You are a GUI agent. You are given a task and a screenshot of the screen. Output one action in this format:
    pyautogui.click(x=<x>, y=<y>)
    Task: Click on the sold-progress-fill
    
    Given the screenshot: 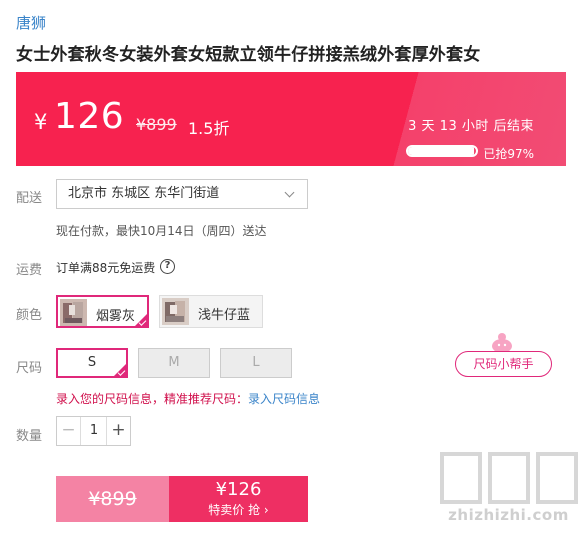 What is the action you would take?
    pyautogui.click(x=441, y=151)
    